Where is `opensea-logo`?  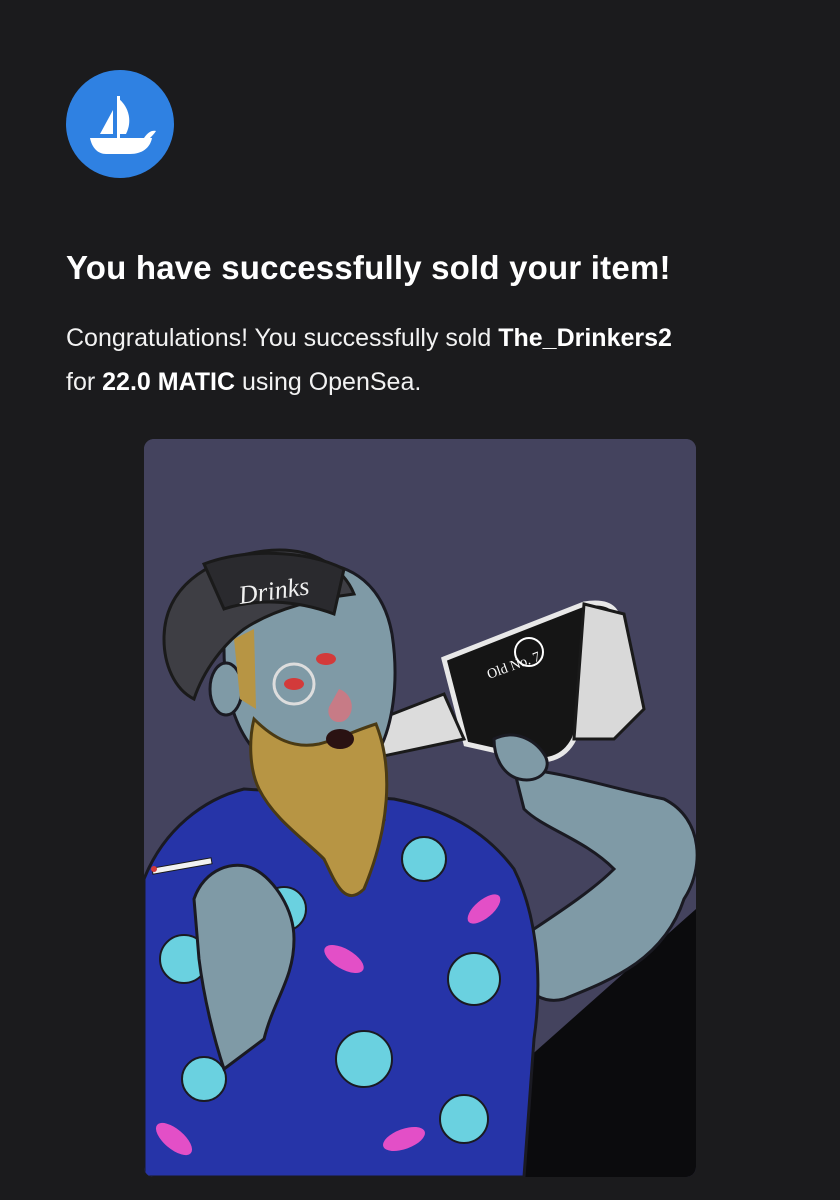
opensea-logo is located at coordinates (120, 124).